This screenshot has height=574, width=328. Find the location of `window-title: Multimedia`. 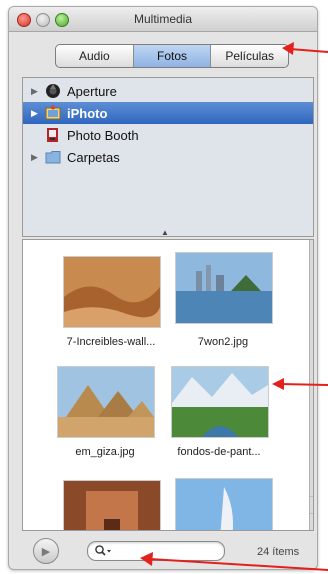

window-title: Multimedia is located at coordinates (163, 19).